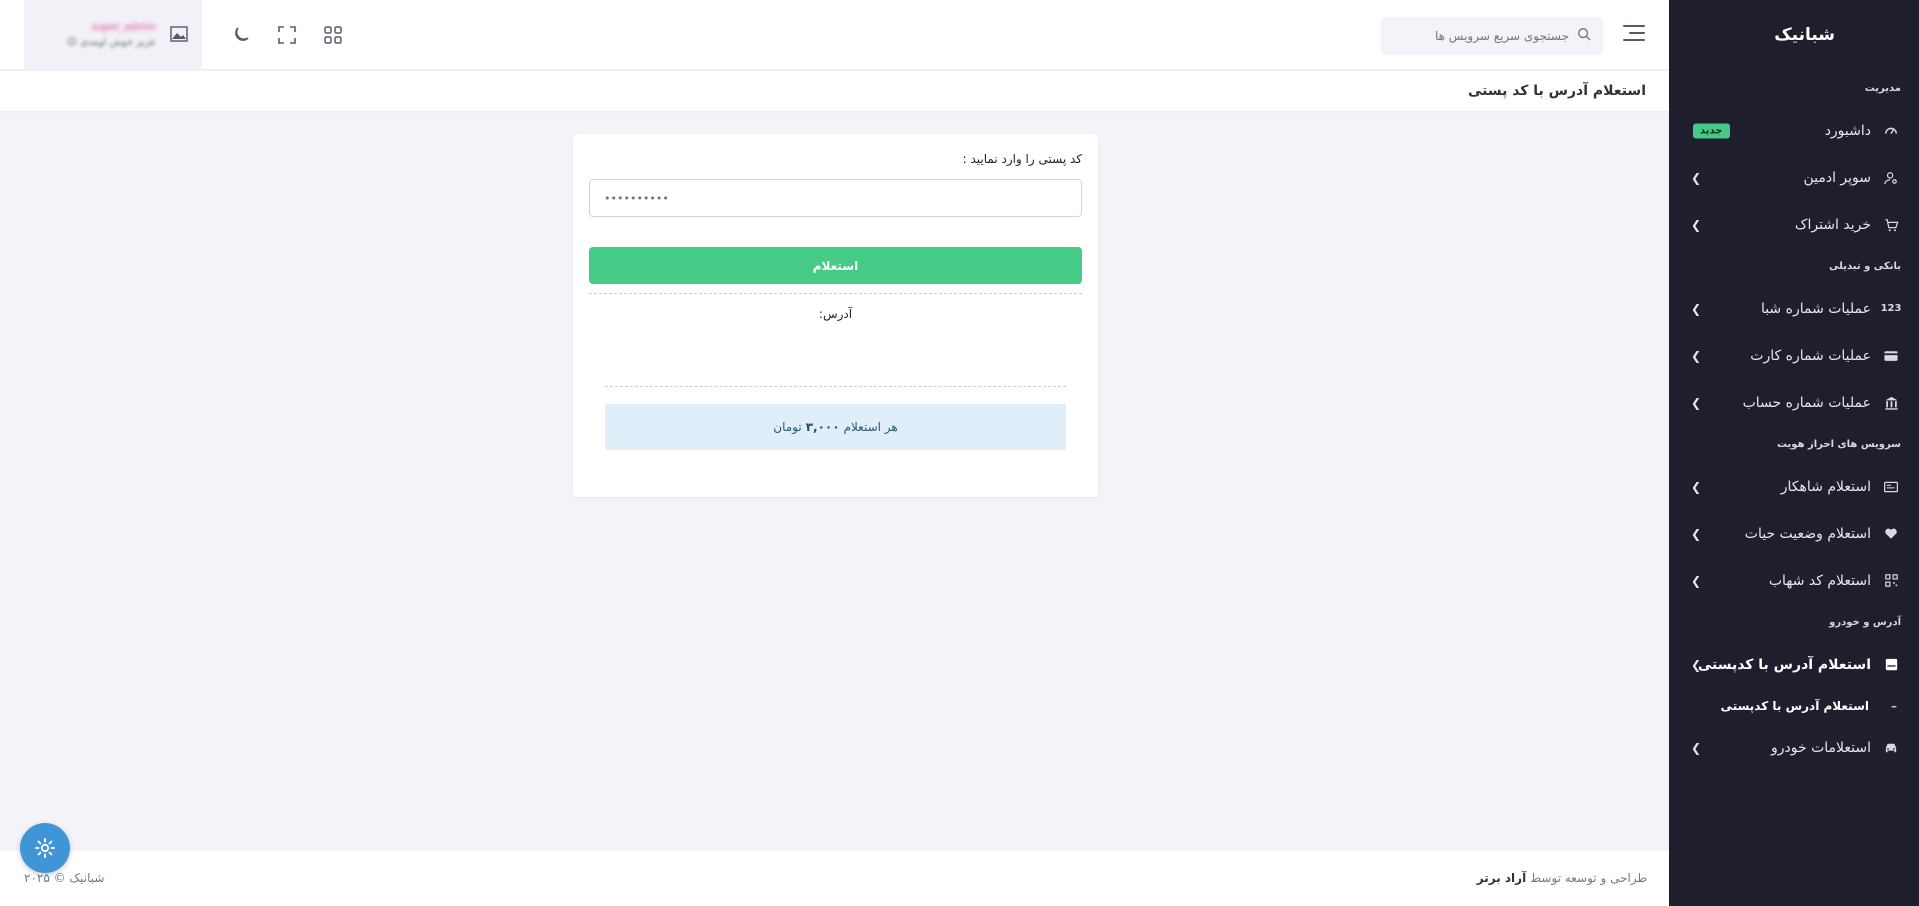 This screenshot has height=906, width=1919. What do you see at coordinates (111, 42) in the screenshot?
I see `welcome-text: عزیز خوش اومدی 😉` at bounding box center [111, 42].